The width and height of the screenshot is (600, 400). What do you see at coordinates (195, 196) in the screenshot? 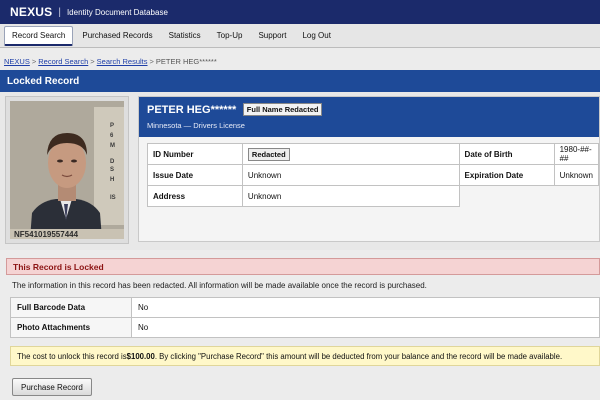
I see `address-label: Address` at bounding box center [195, 196].